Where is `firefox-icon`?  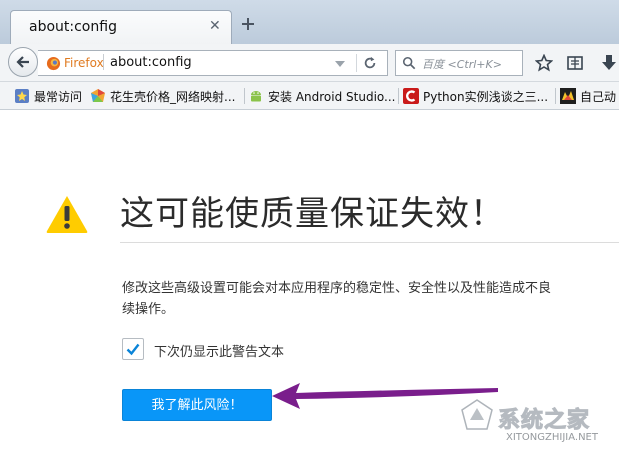
firefox-icon is located at coordinates (53, 63).